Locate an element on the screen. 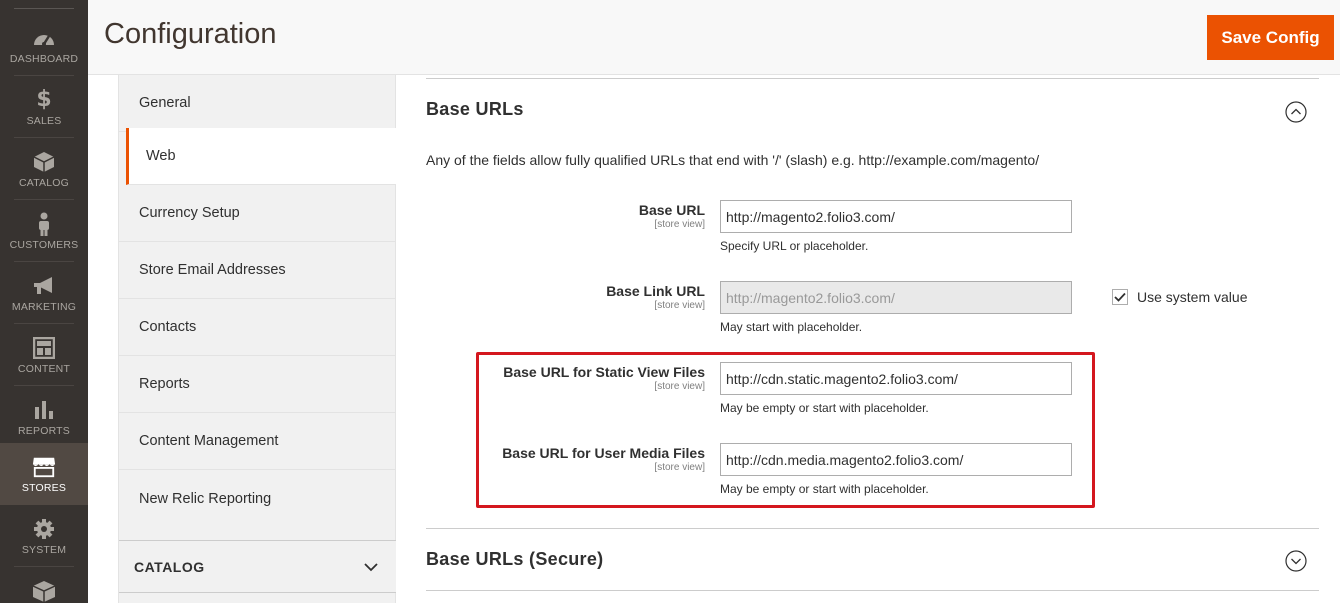  base-link-url-note: May start with placeholder. is located at coordinates (791, 327).